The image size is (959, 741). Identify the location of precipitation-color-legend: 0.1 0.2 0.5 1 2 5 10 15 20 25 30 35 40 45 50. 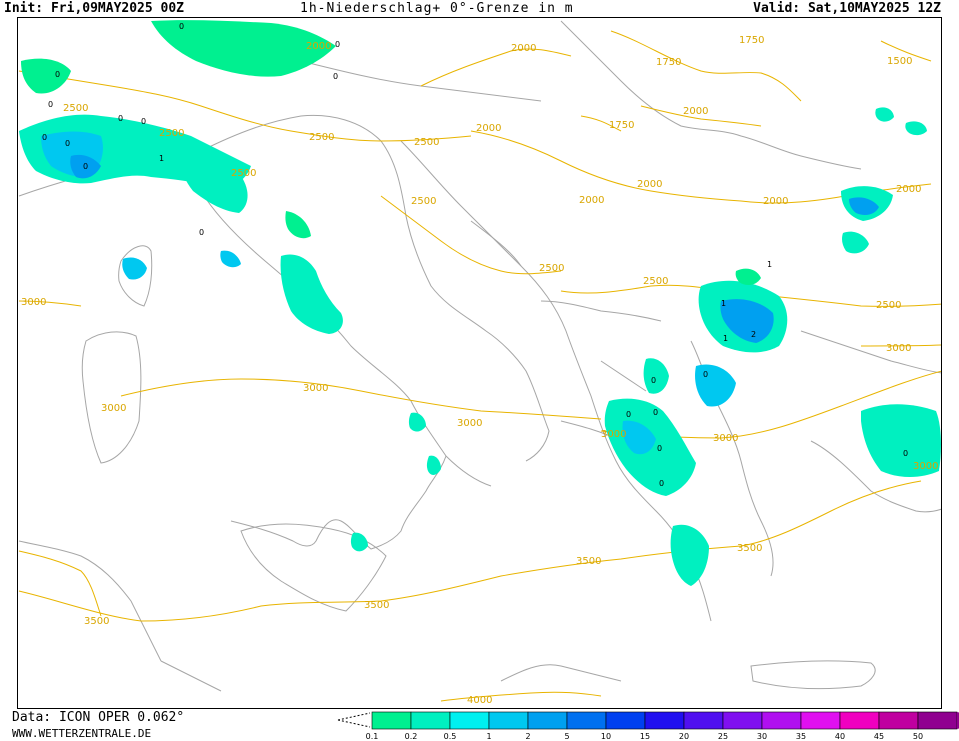
(648, 726).